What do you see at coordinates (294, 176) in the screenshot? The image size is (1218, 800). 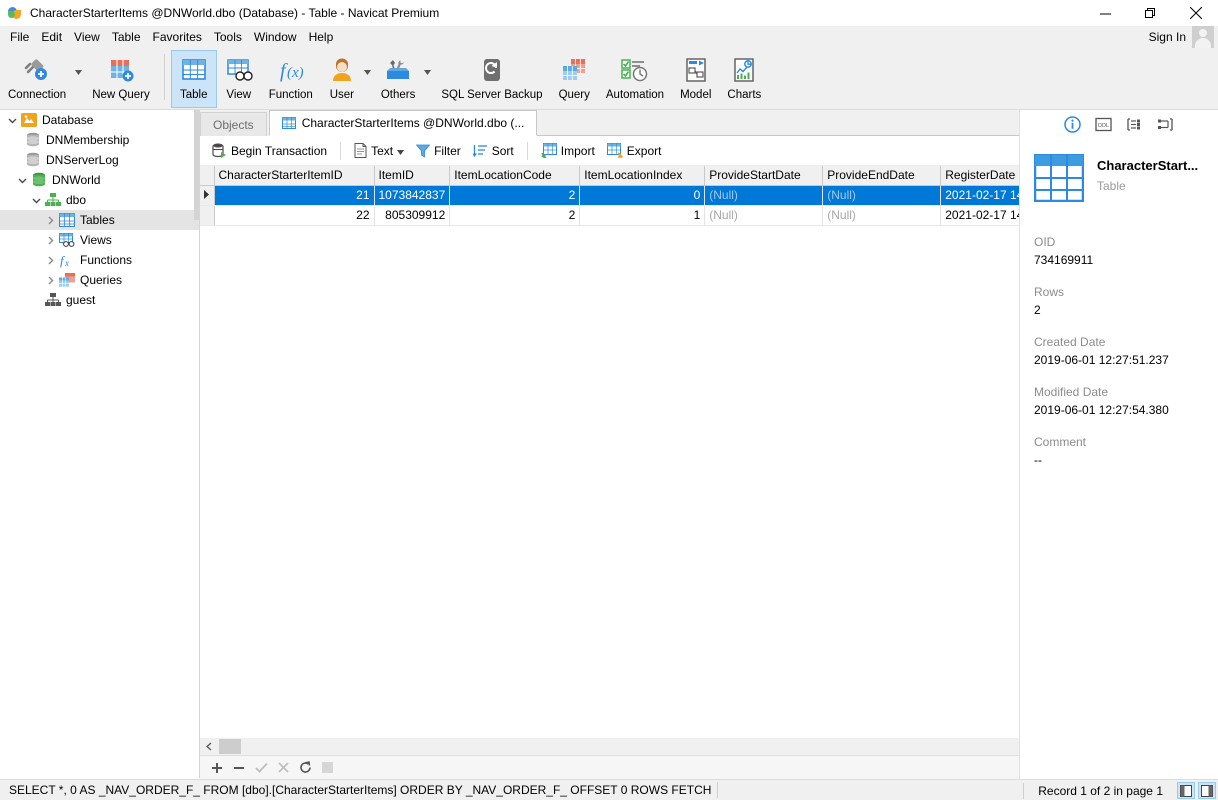 I see `column-header-characterstarteritemid: CharacterStarterItemID` at bounding box center [294, 176].